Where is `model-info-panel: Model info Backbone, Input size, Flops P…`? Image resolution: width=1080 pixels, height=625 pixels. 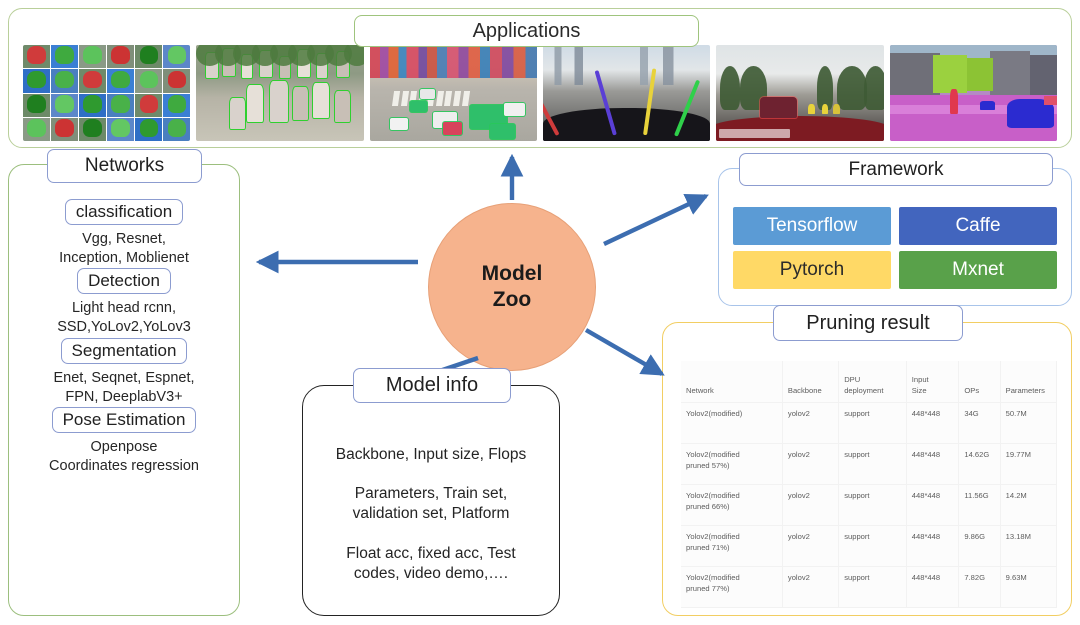
model-info-panel: Model info Backbone, Input size, Flops P… is located at coordinates (431, 492).